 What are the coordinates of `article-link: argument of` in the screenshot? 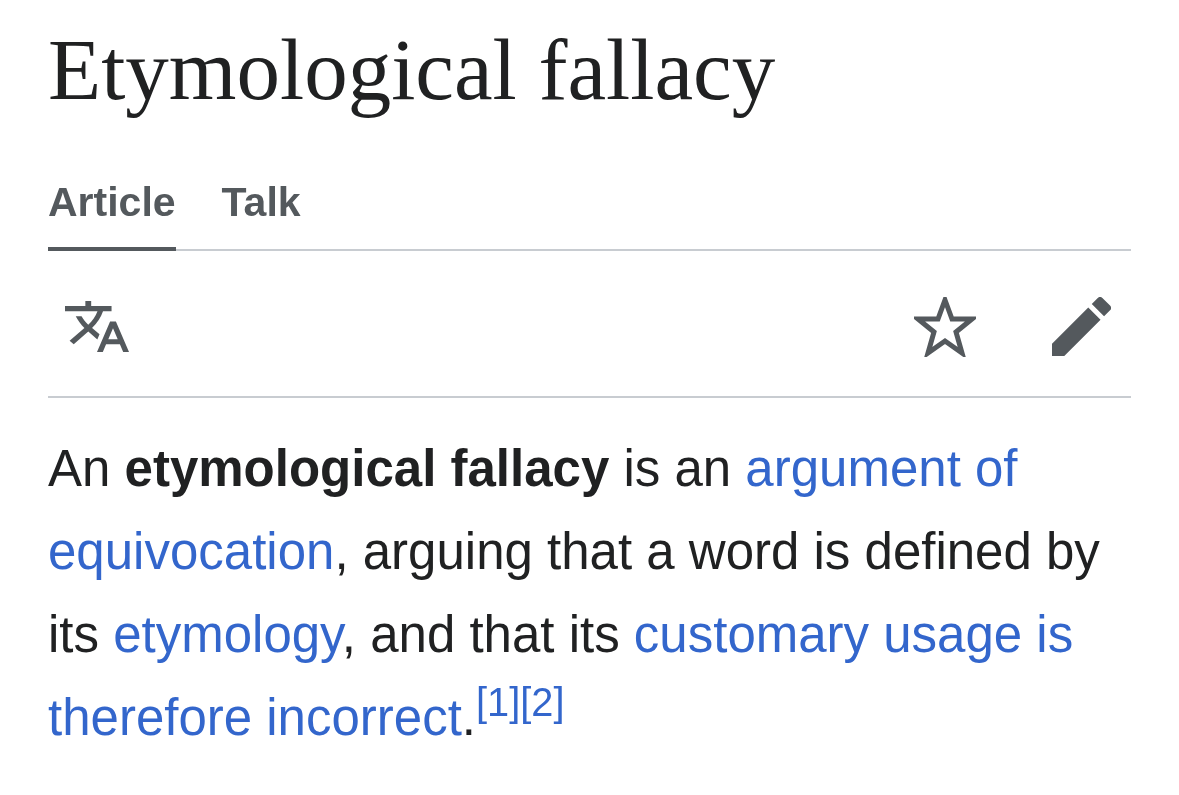 It's located at (881, 469).